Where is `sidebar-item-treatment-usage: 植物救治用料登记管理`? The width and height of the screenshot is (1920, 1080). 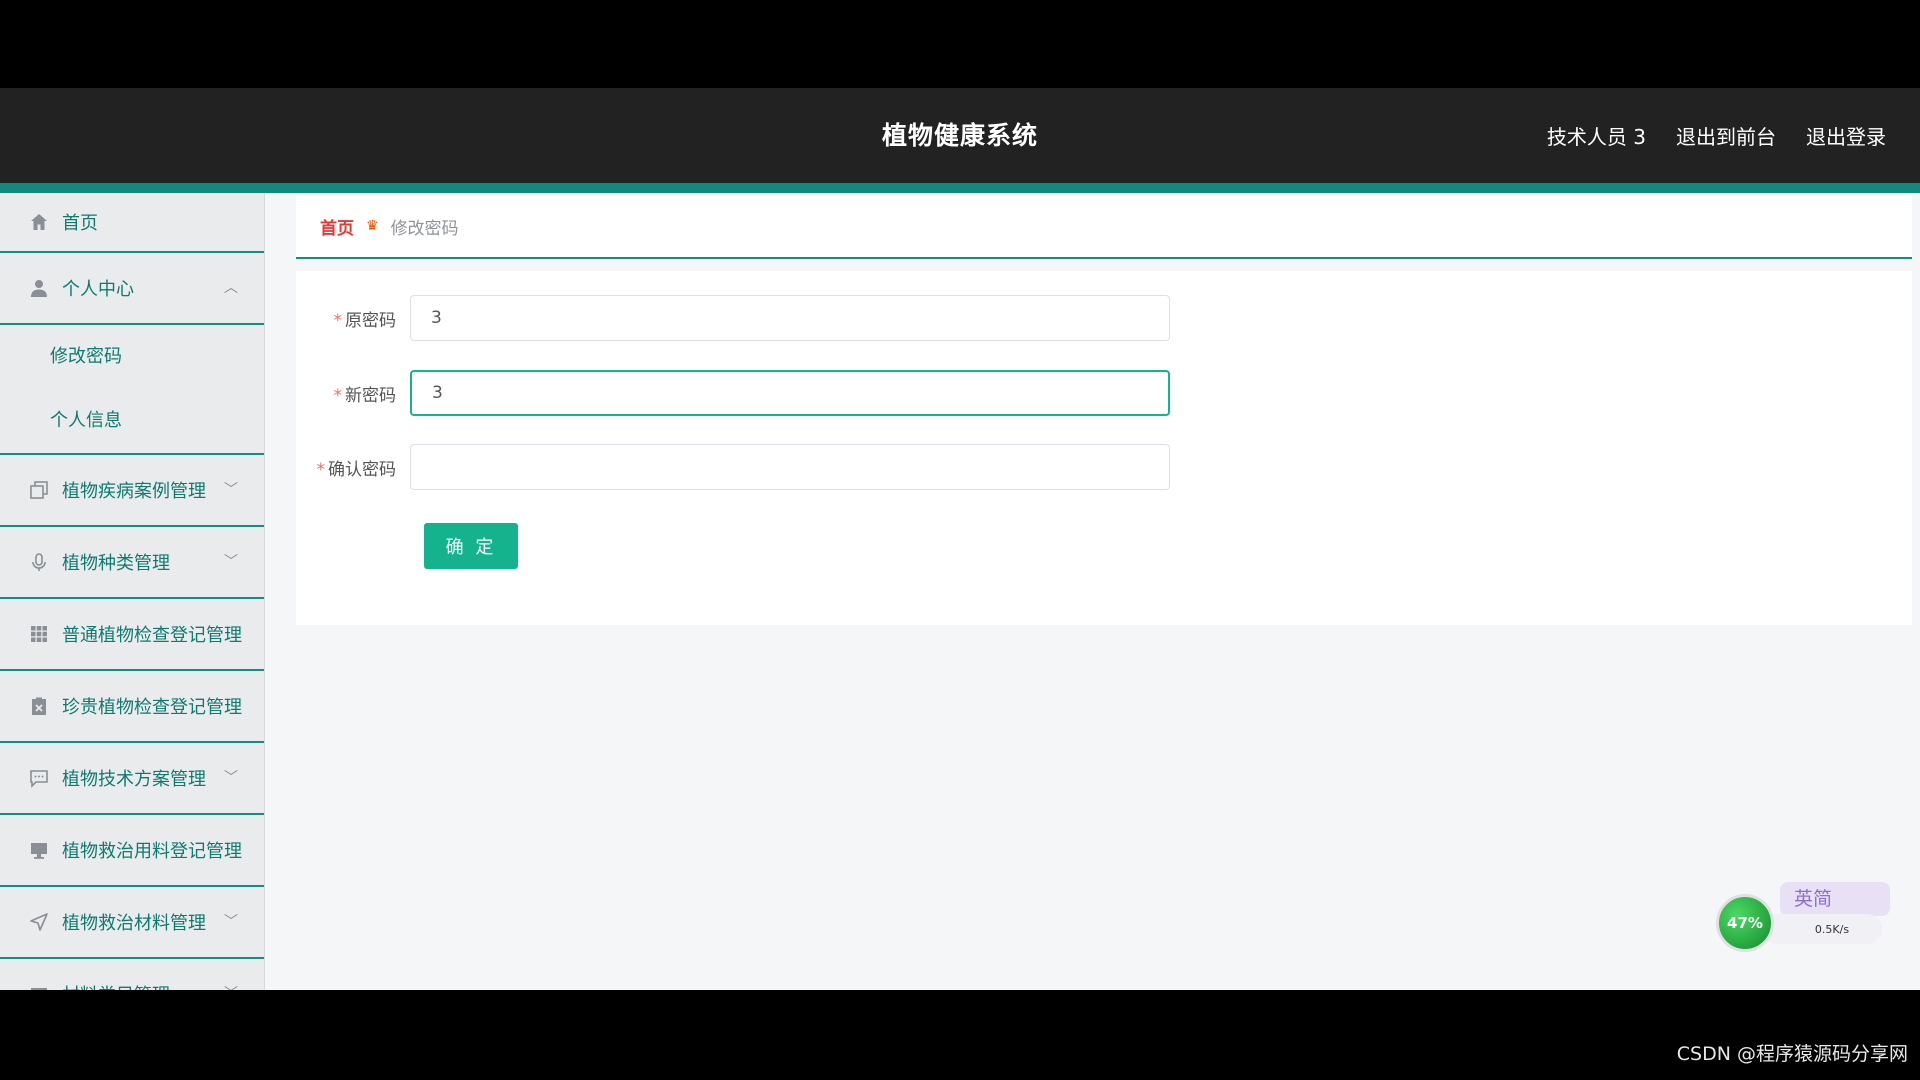 sidebar-item-treatment-usage: 植物救治用料登记管理 is located at coordinates (132, 851).